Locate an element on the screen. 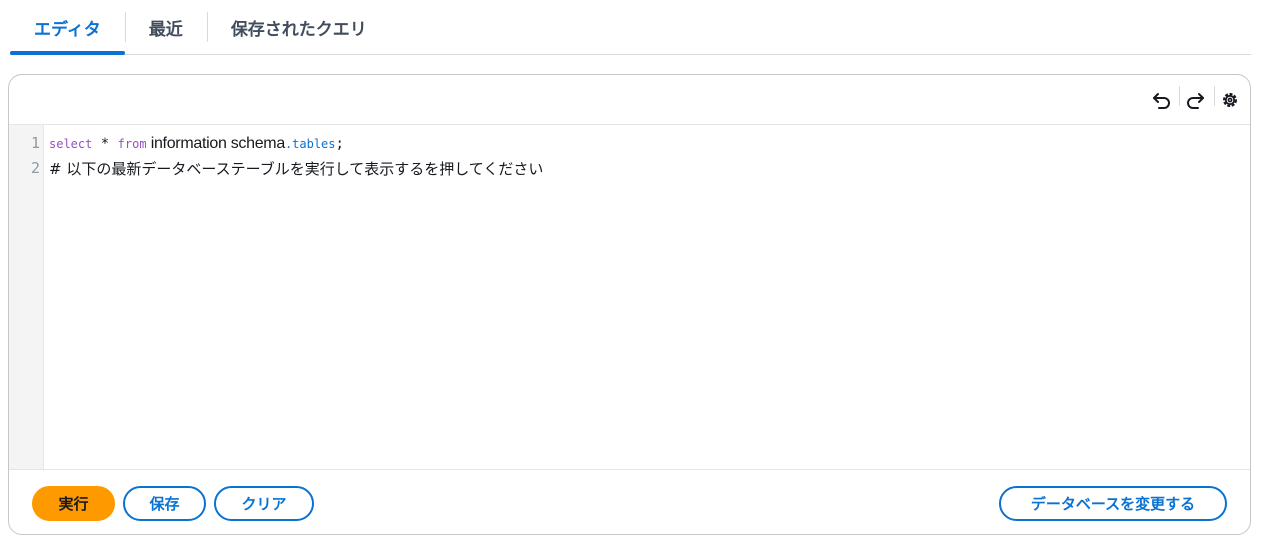  settings-icon is located at coordinates (1230, 100).